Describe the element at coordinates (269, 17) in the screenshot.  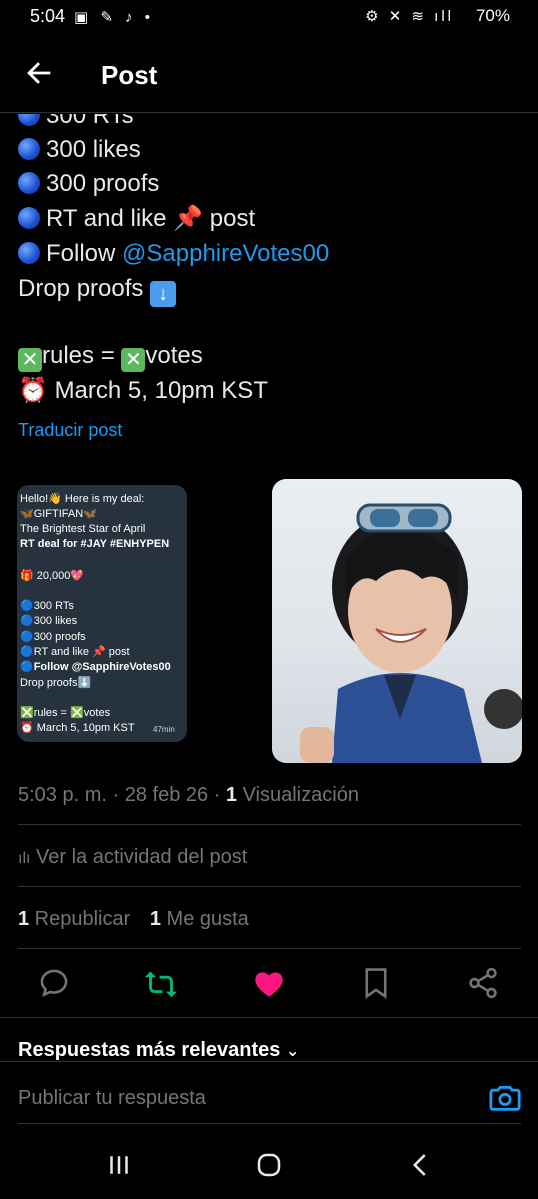
I see `status-bar: 5:04 ▣ ✎ ♪ • ⚙ ✕ ≋ ıll 70%` at that location.